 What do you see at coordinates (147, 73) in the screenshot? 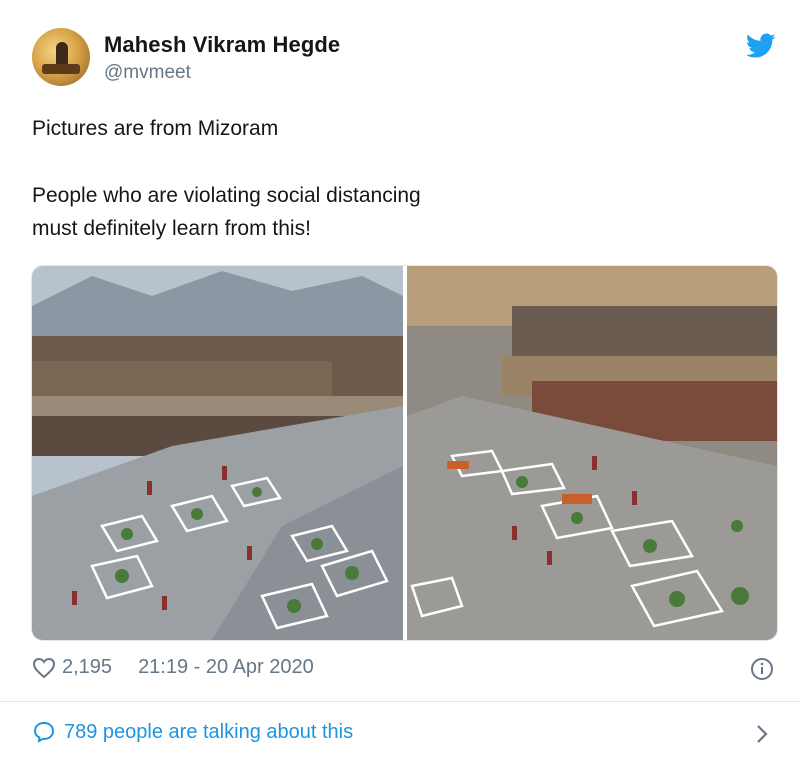
I see `author-handle: @mvmeet` at bounding box center [147, 73].